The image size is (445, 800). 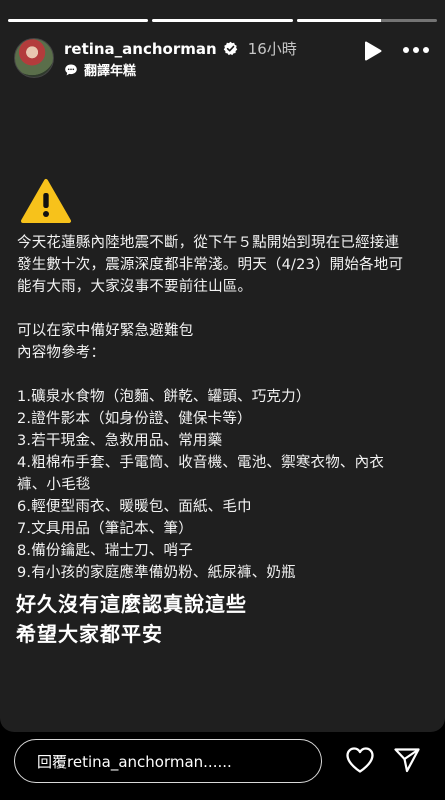 I want to click on intro-line: 能有大雨，大家沒事不要前往山區。, so click(x=135, y=287).